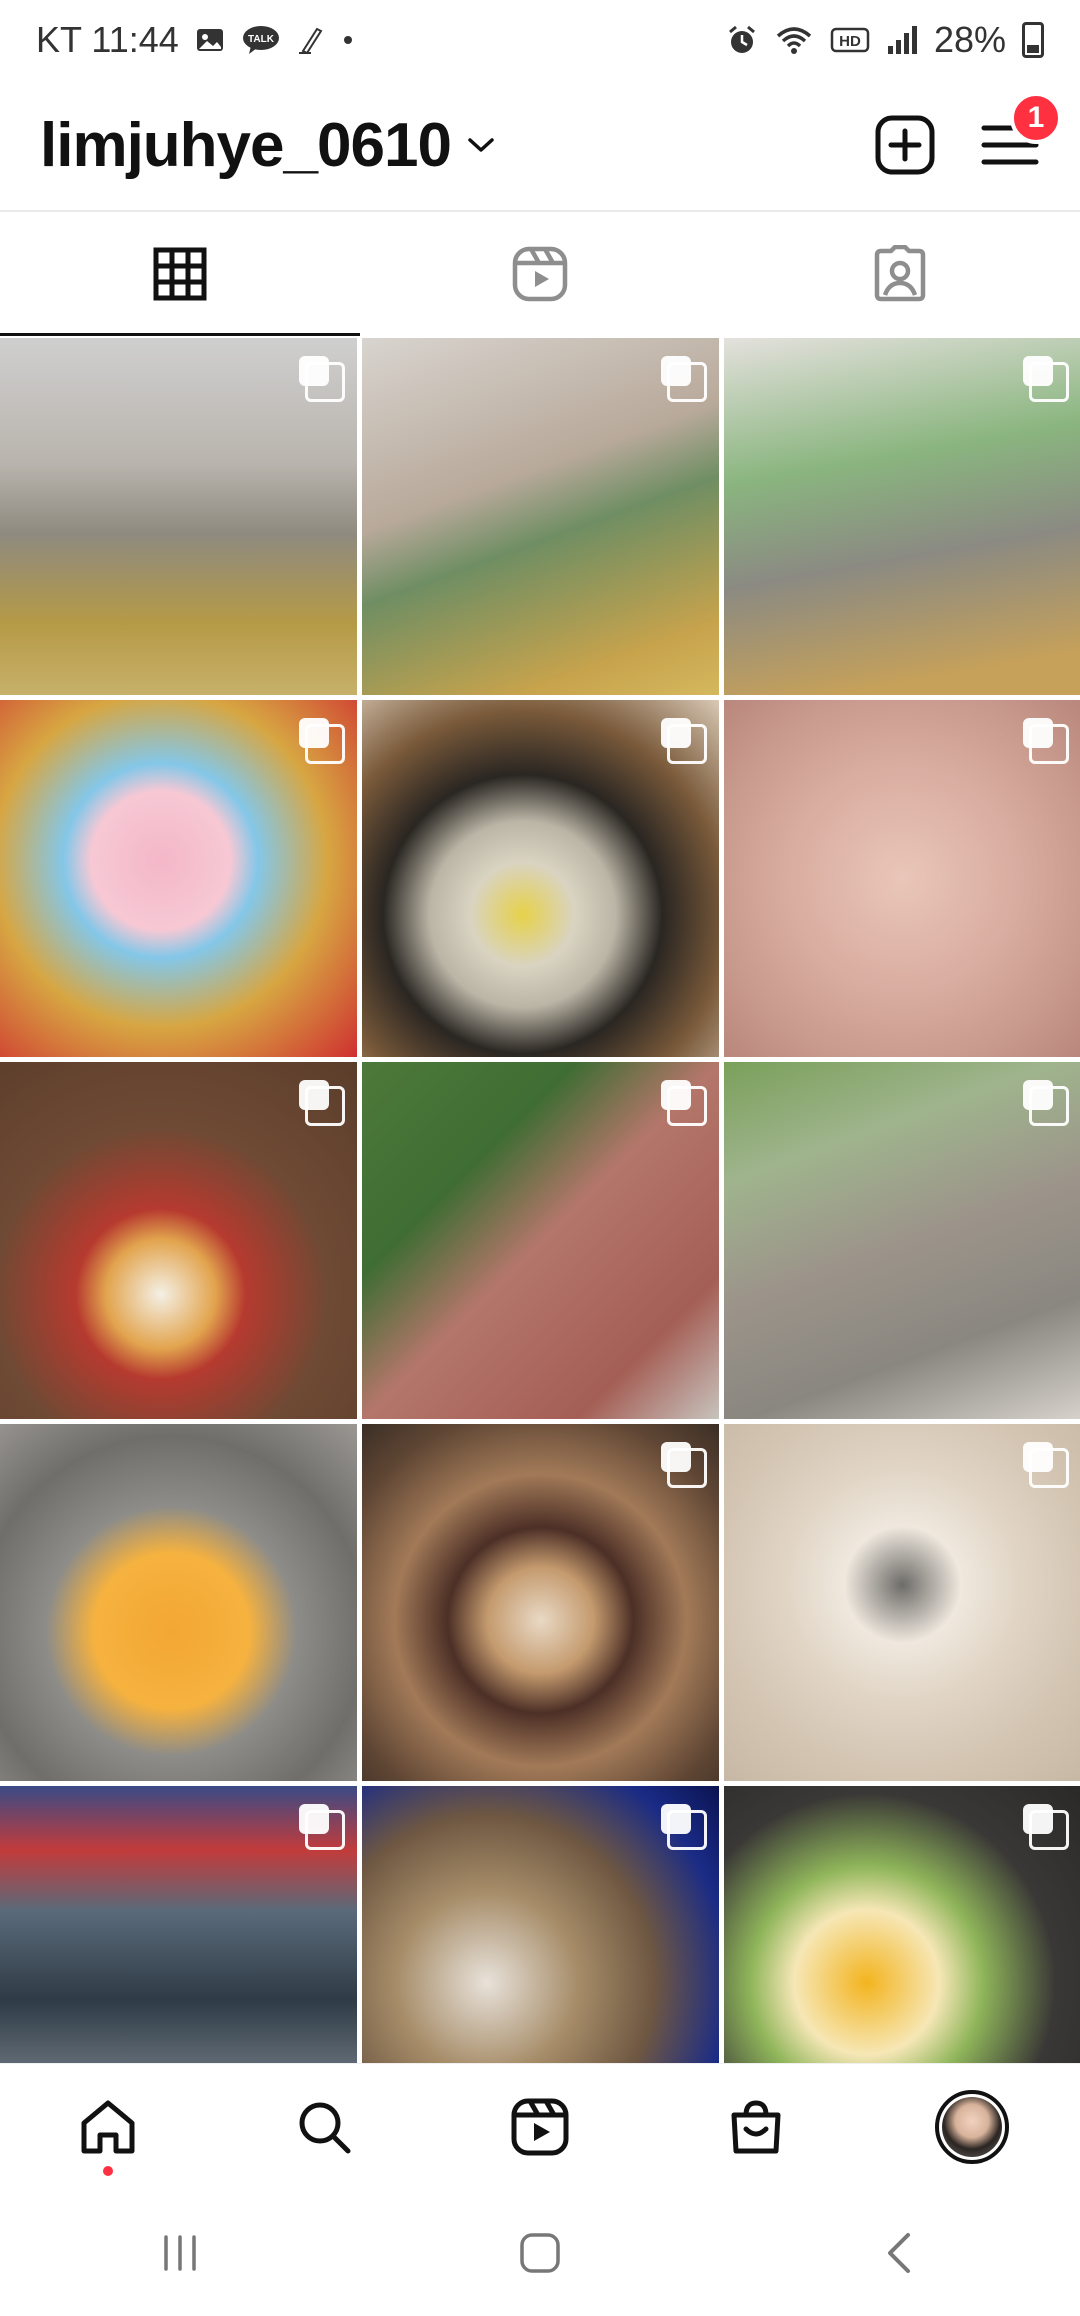  Describe the element at coordinates (968, 134) in the screenshot. I see `header-actions: 1` at that location.